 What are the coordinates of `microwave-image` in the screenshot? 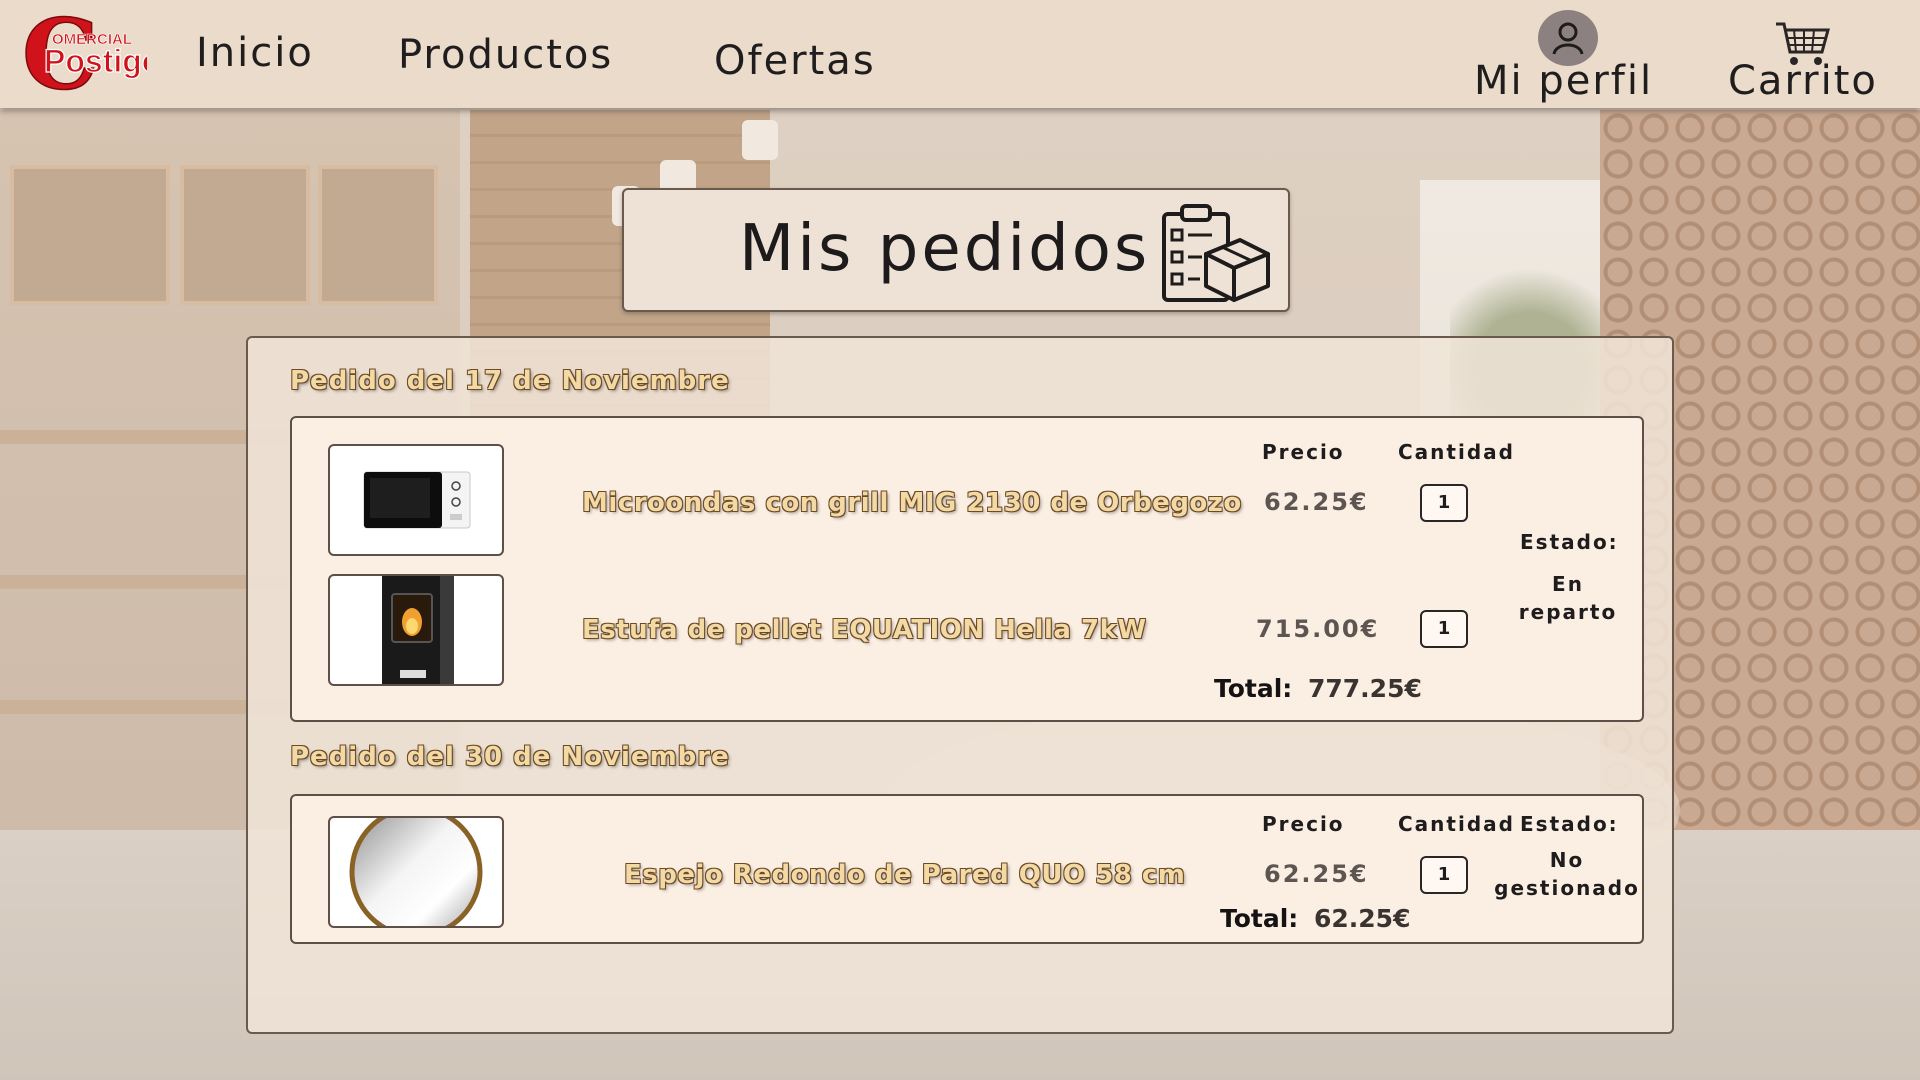 It's located at (416, 500).